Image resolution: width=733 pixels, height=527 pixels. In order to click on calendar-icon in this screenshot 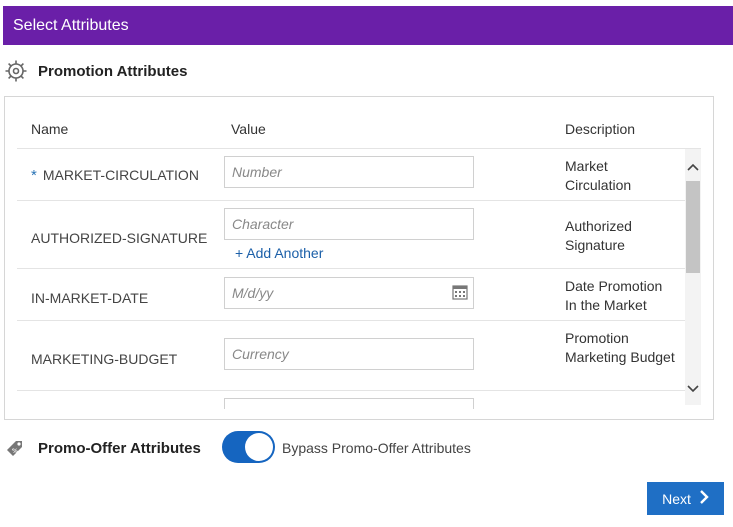, I will do `click(460, 292)`.